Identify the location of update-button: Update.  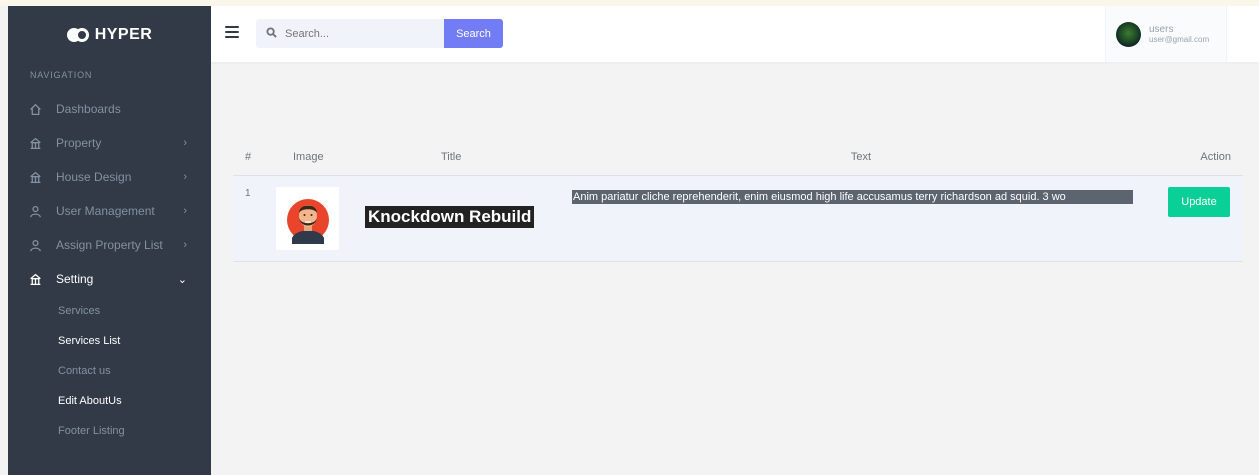
(1199, 202).